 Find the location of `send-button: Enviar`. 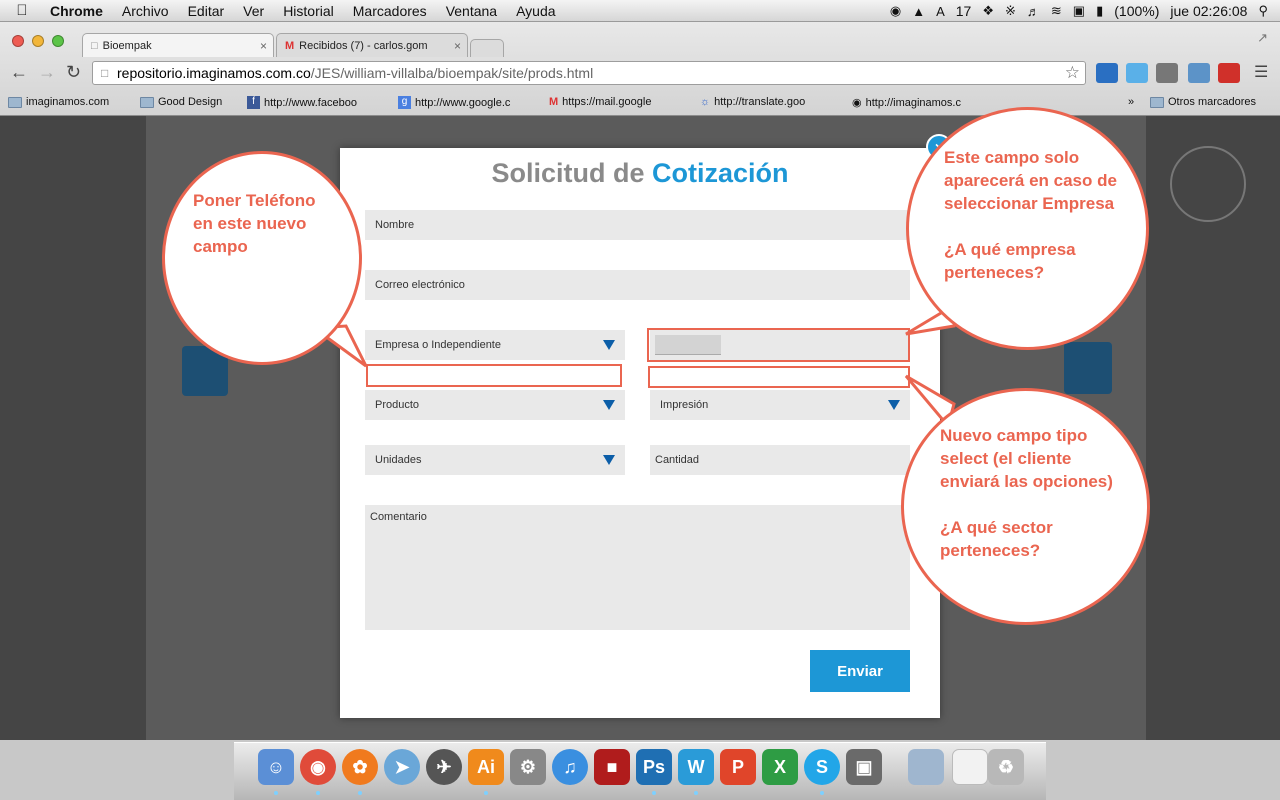

send-button: Enviar is located at coordinates (860, 671).